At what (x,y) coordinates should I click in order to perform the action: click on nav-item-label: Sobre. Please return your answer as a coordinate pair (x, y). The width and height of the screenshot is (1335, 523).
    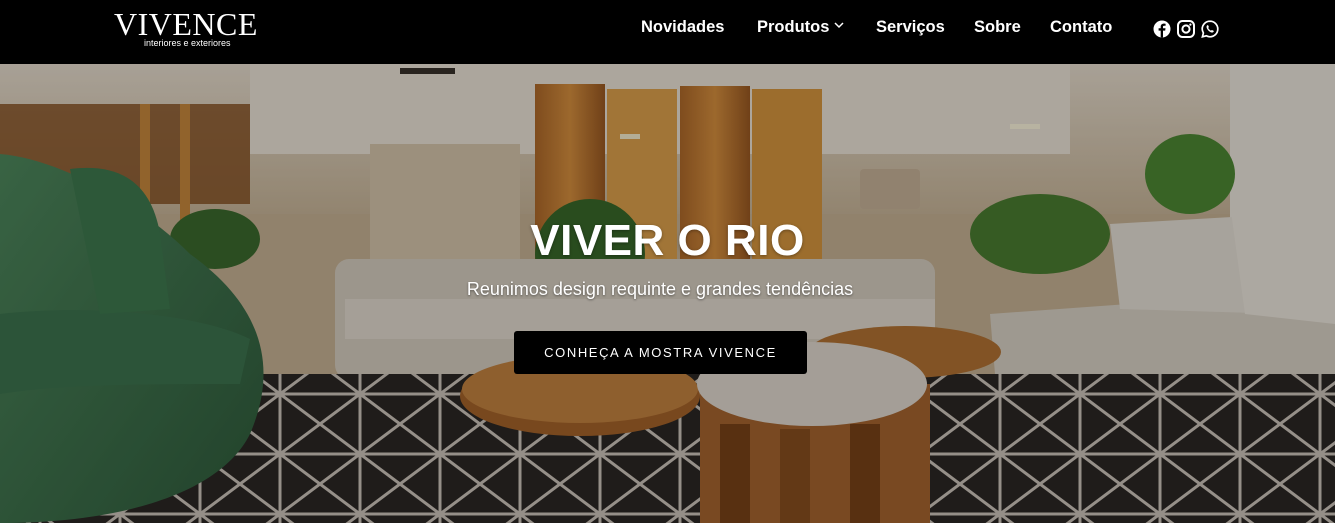
    Looking at the image, I should click on (997, 27).